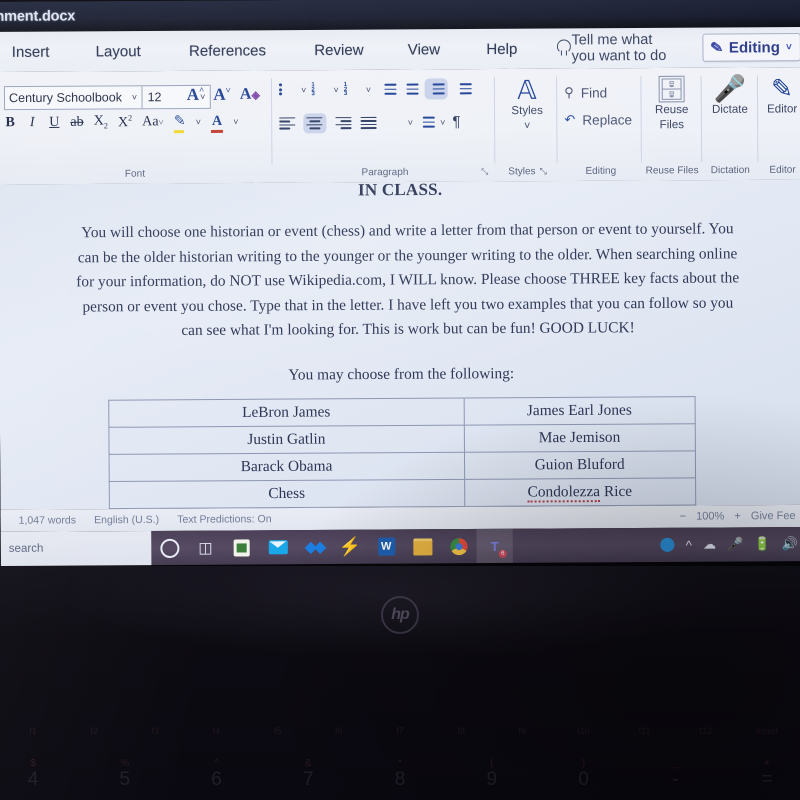  I want to click on table-cell-right: James Earl Jones, so click(579, 410).